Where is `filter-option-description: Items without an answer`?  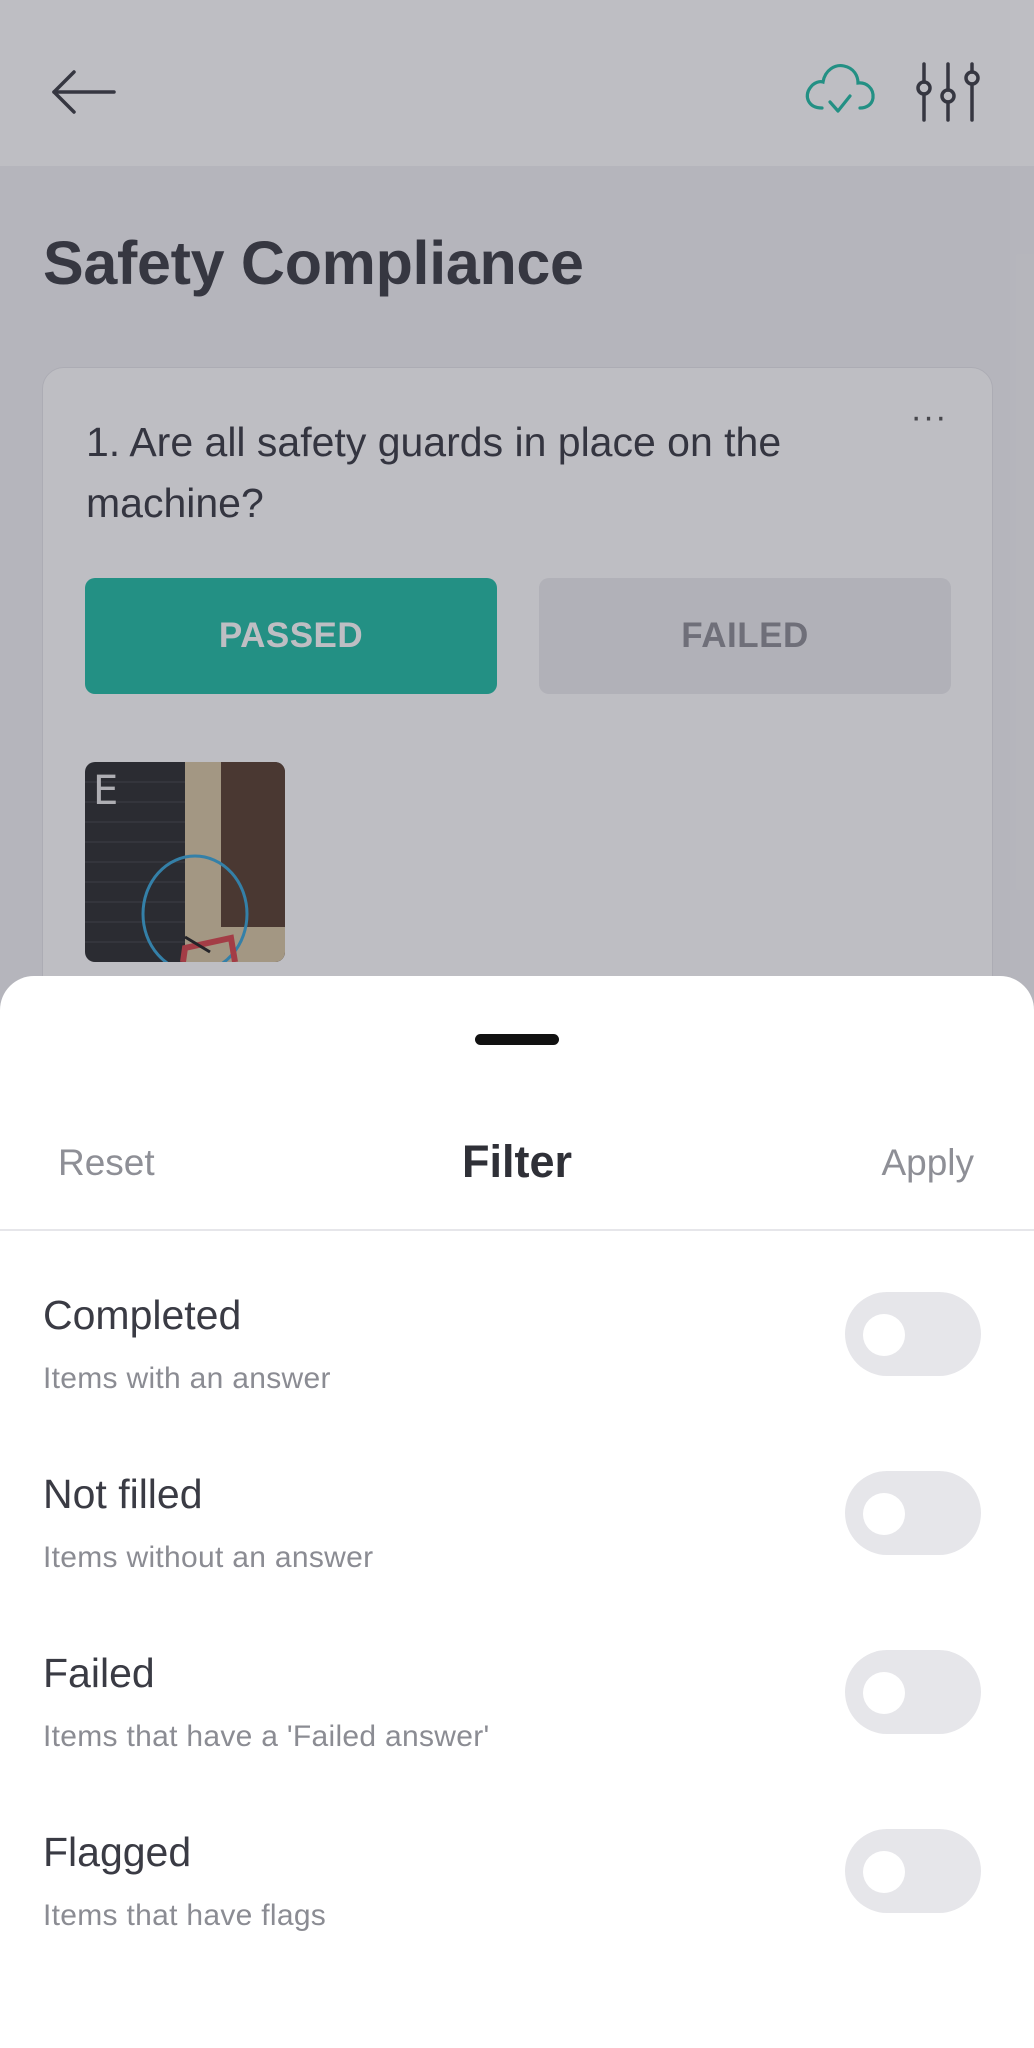 filter-option-description: Items without an answer is located at coordinates (208, 1557).